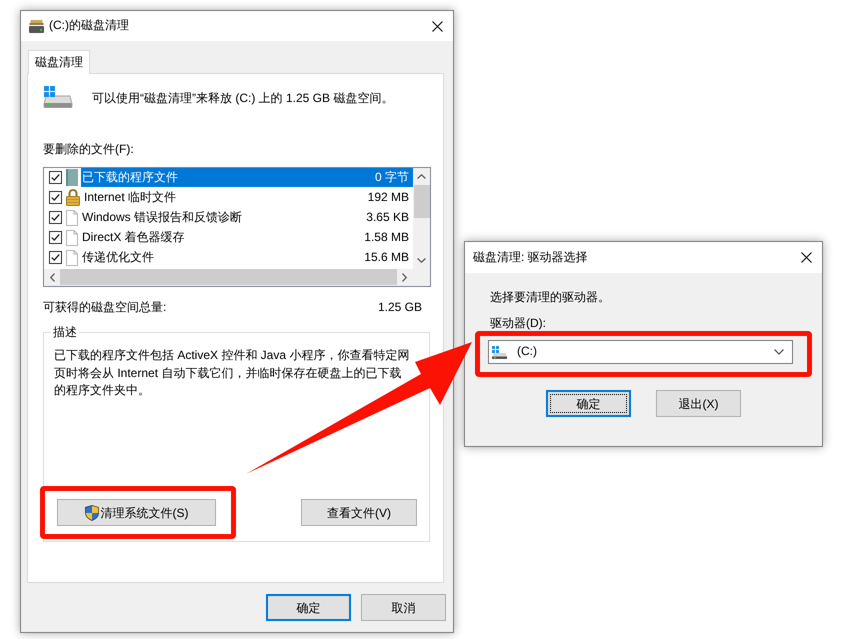  I want to click on file-size: 192 MB, so click(388, 198).